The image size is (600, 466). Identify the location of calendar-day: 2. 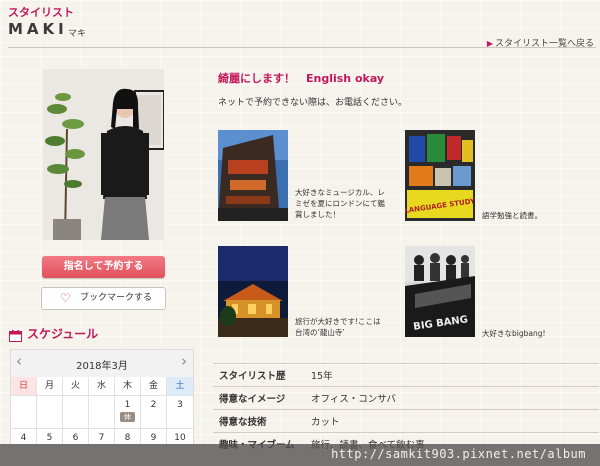
(154, 412).